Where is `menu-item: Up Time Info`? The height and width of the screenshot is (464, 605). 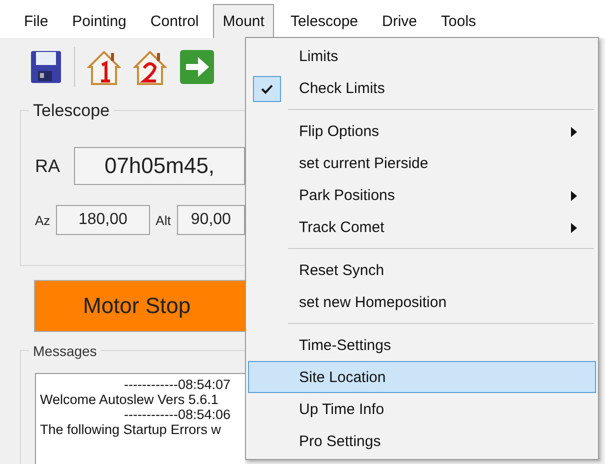
menu-item: Up Time Info is located at coordinates (422, 409).